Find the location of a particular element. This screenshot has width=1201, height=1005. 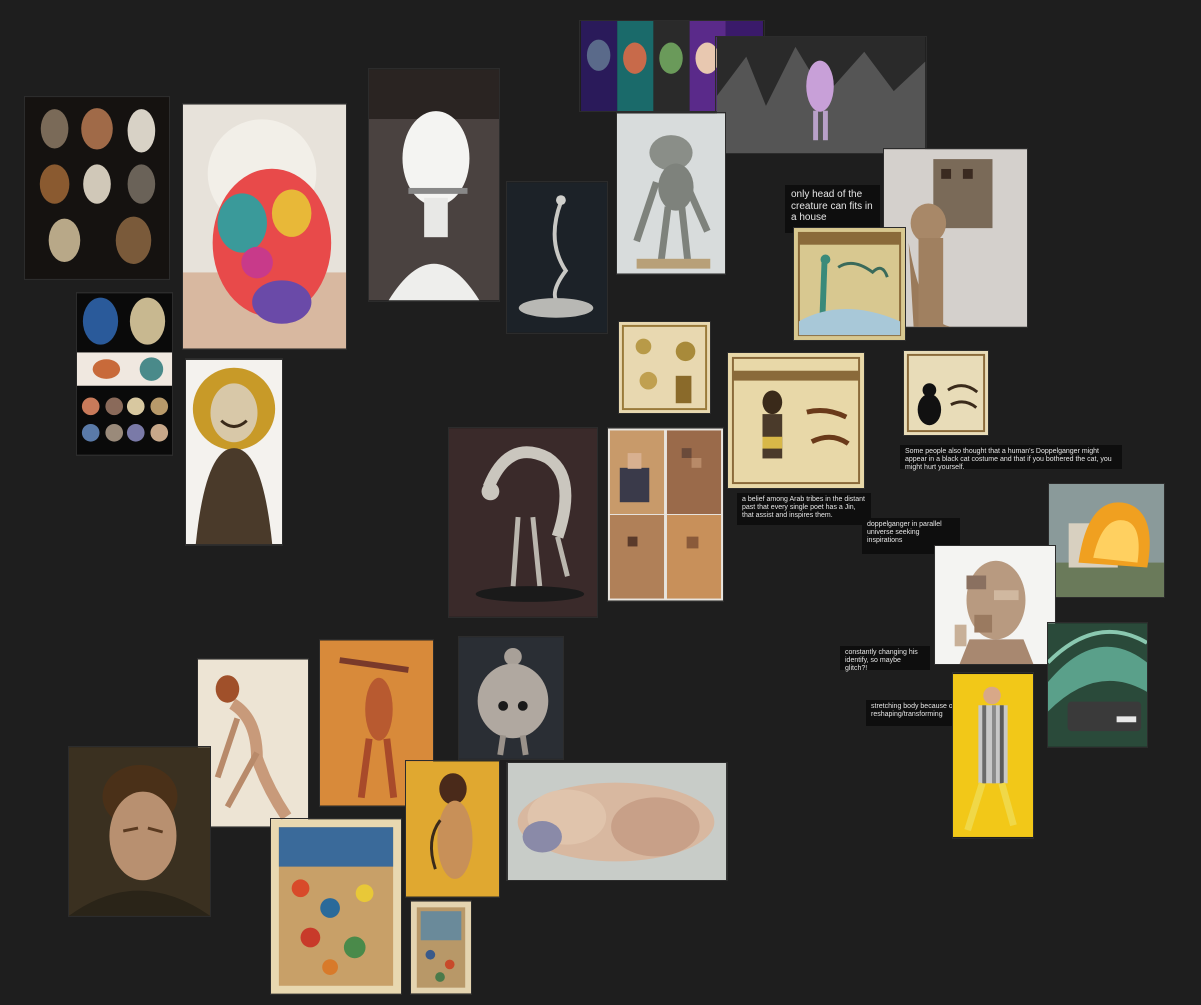

pixel-sculpture-grid is located at coordinates (665, 514).